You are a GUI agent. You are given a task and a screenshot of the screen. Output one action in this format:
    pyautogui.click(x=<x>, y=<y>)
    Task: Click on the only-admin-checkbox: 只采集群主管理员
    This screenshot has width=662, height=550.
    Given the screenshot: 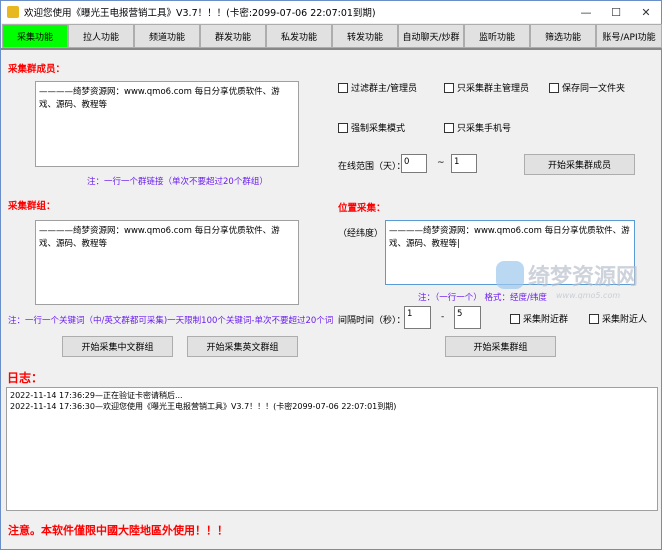 What is the action you would take?
    pyautogui.click(x=486, y=87)
    